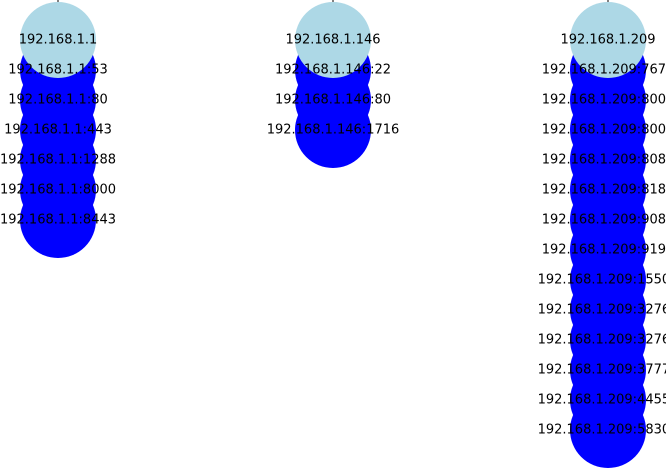 Image resolution: width=666 pixels, height=474 pixels. Describe the element at coordinates (602, 430) in the screenshot. I see `port-label: 192.168.1.209:58300` at that location.